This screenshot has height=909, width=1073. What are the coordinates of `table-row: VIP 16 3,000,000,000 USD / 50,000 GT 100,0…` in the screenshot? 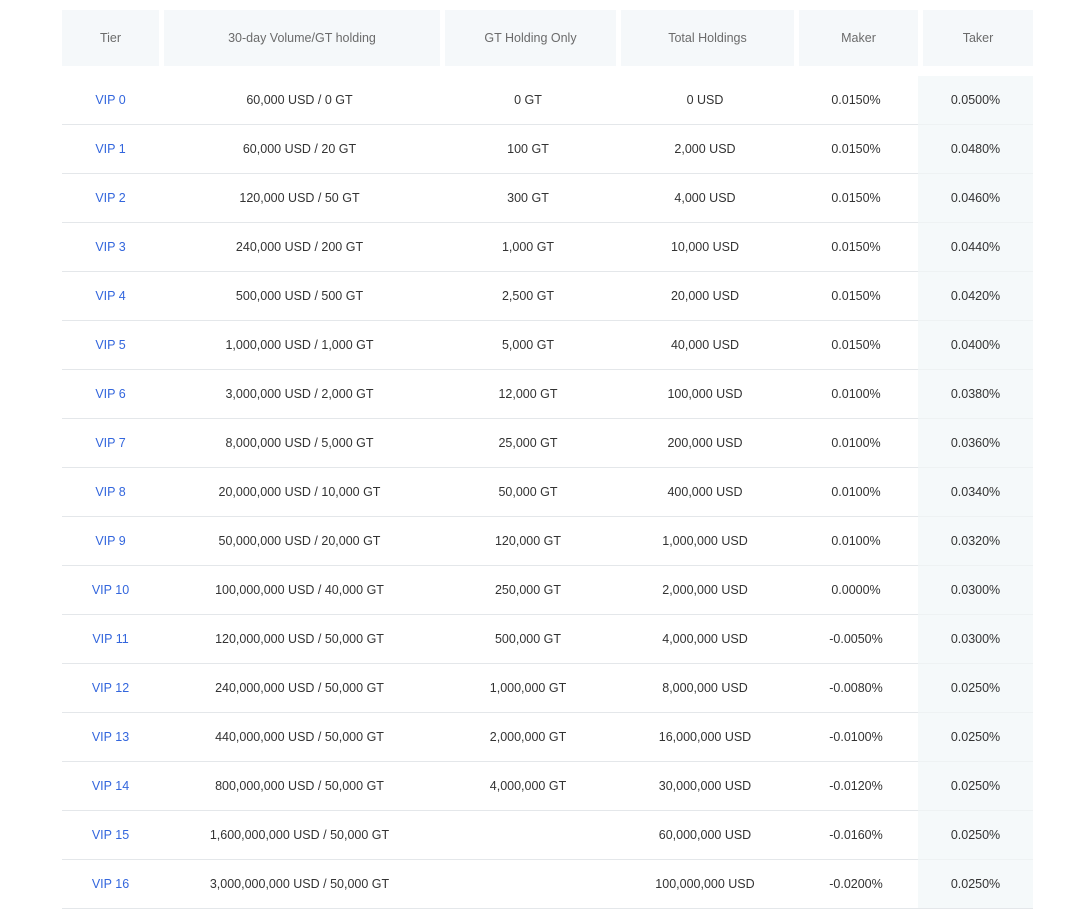 It's located at (547, 884).